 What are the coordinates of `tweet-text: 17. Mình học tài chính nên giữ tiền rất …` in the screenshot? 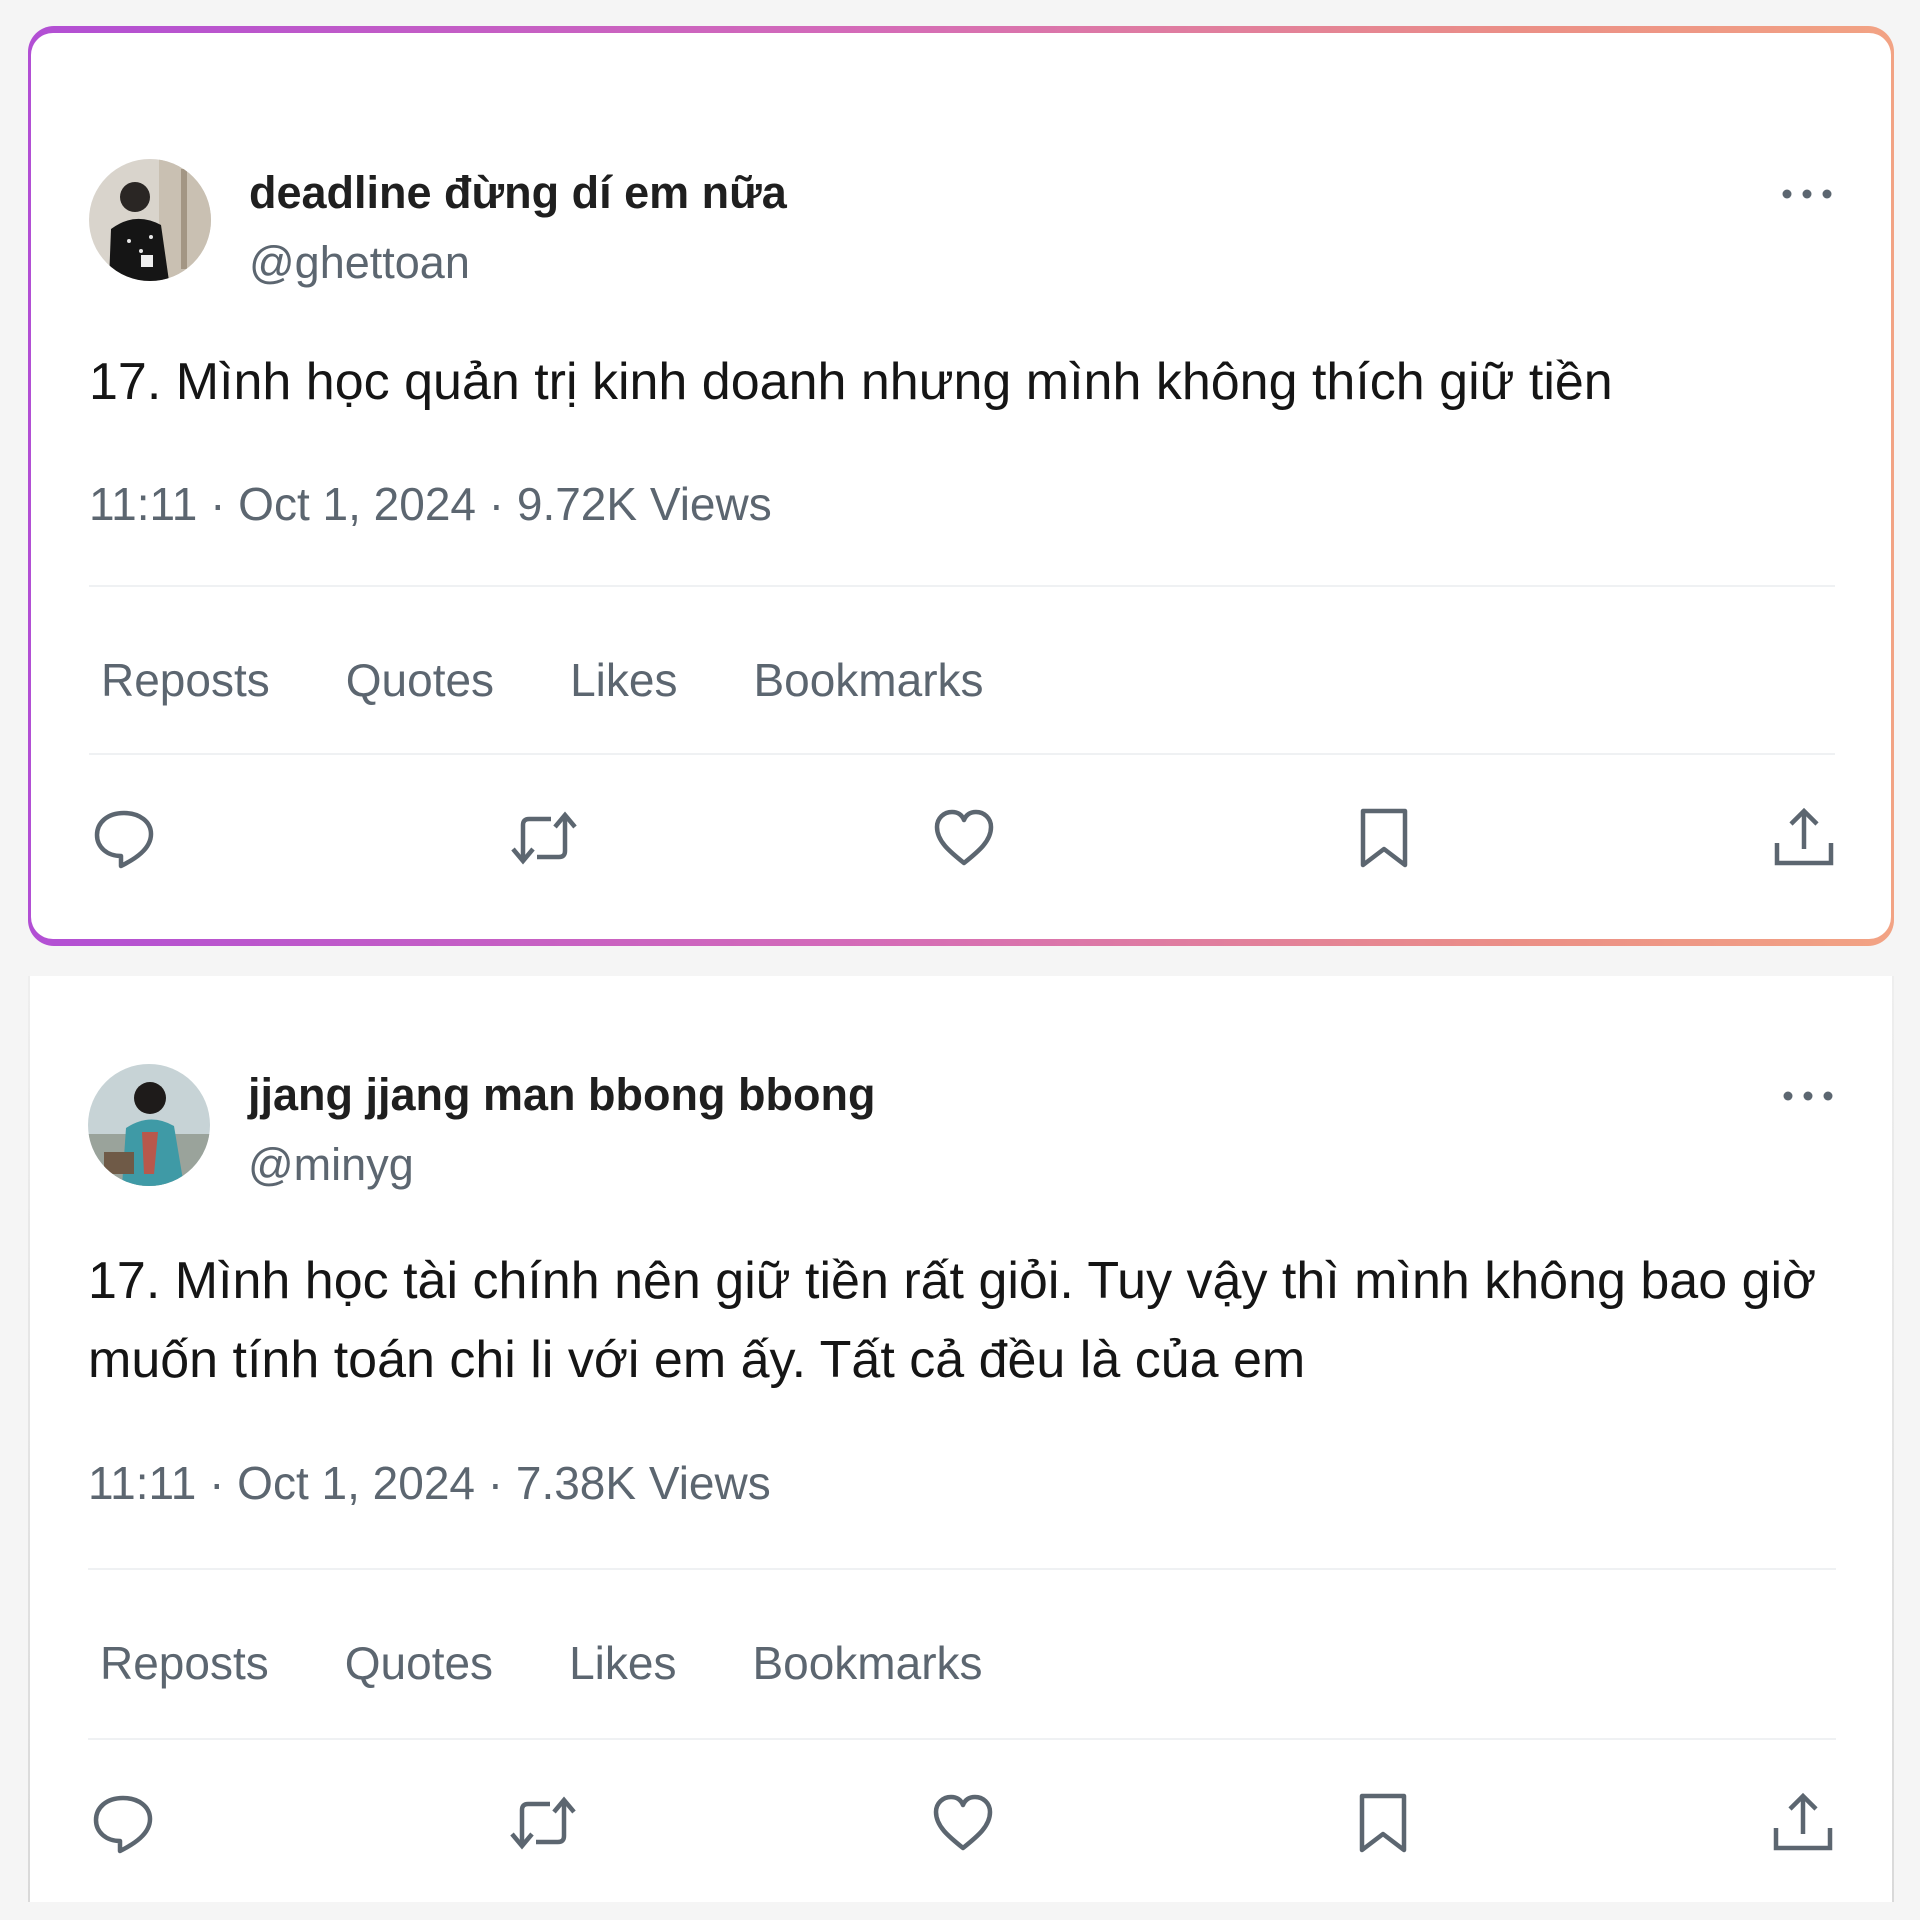 It's located at (952, 1320).